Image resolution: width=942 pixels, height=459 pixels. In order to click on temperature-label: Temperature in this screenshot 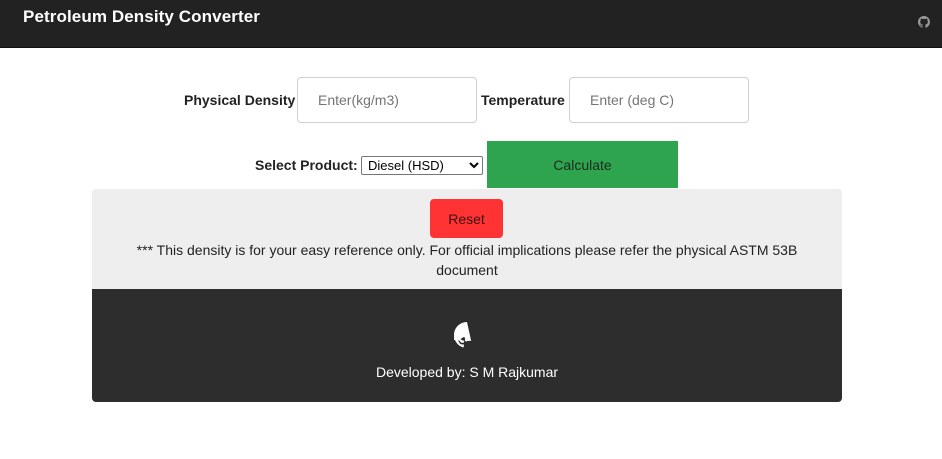, I will do `click(523, 100)`.